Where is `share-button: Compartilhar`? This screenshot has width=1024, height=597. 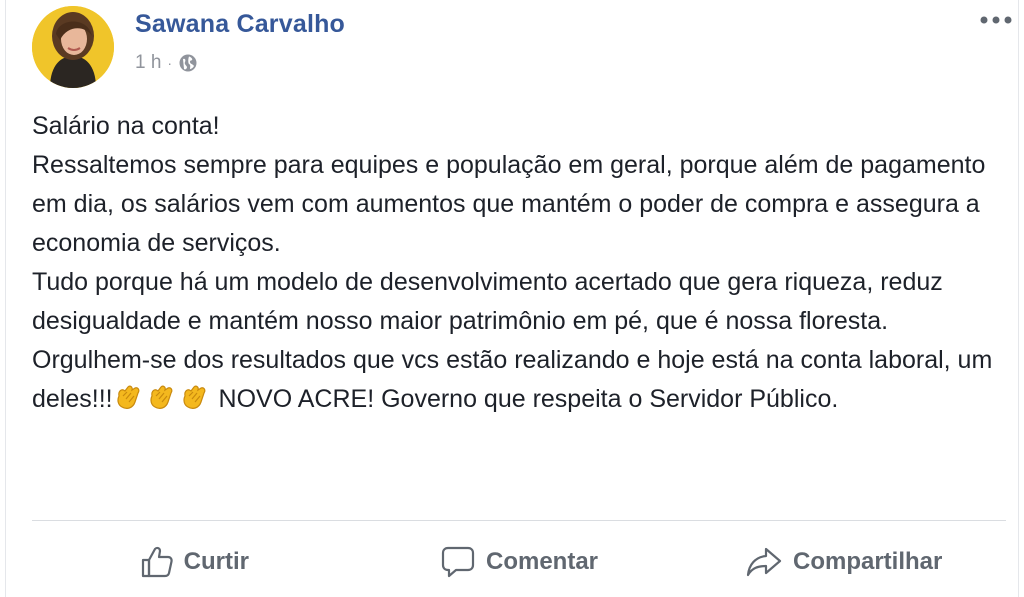 share-button: Compartilhar is located at coordinates (843, 562).